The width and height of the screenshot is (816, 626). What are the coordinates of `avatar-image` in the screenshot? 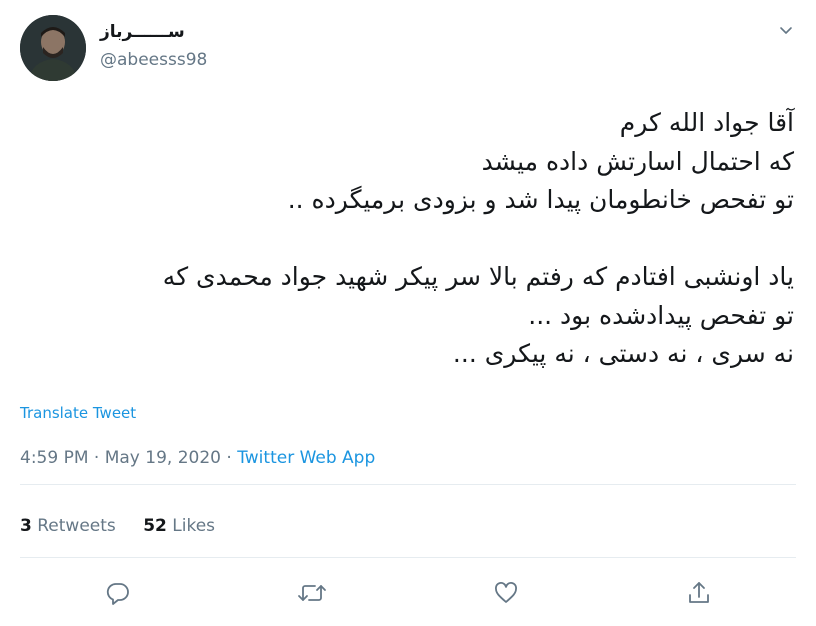 It's located at (53, 48).